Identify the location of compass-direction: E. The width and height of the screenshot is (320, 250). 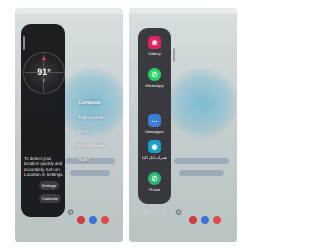
(44, 80).